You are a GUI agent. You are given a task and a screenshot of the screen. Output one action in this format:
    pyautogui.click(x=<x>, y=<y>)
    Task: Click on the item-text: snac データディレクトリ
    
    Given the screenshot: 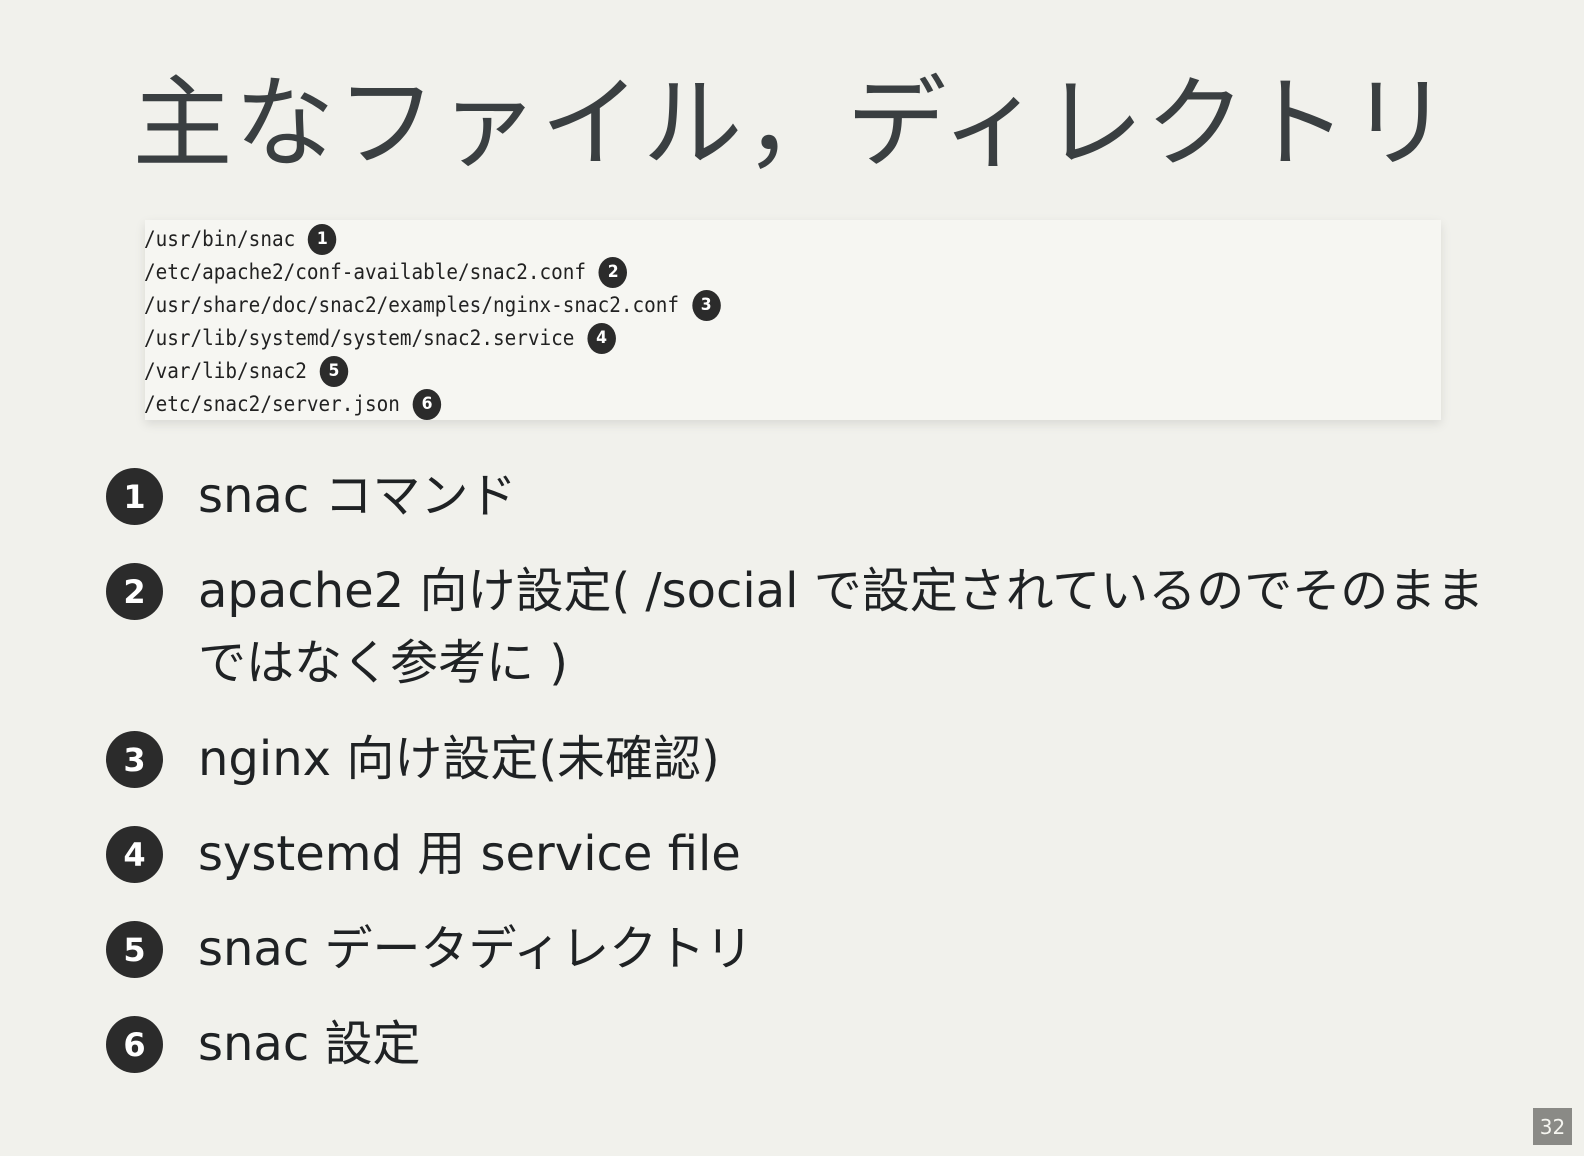 What is the action you would take?
    pyautogui.click(x=476, y=949)
    